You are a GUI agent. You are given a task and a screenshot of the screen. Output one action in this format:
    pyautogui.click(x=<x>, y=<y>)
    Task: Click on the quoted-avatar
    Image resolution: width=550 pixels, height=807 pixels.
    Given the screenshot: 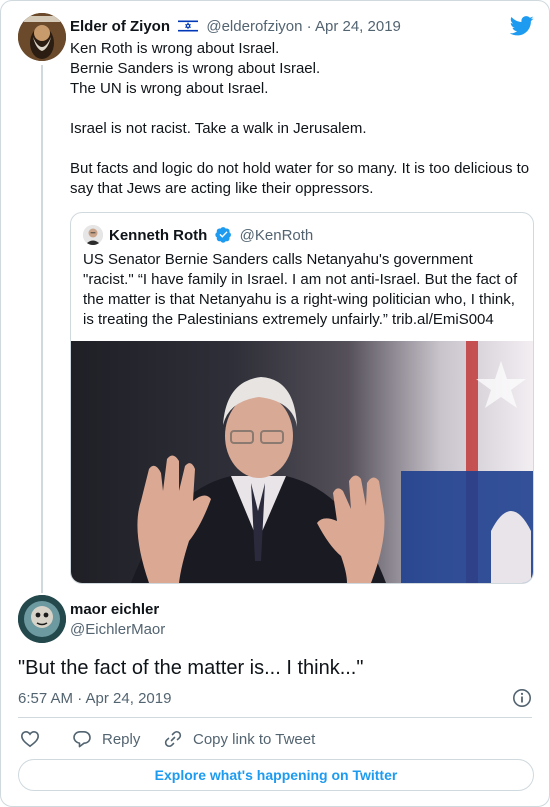 What is the action you would take?
    pyautogui.click(x=93, y=235)
    